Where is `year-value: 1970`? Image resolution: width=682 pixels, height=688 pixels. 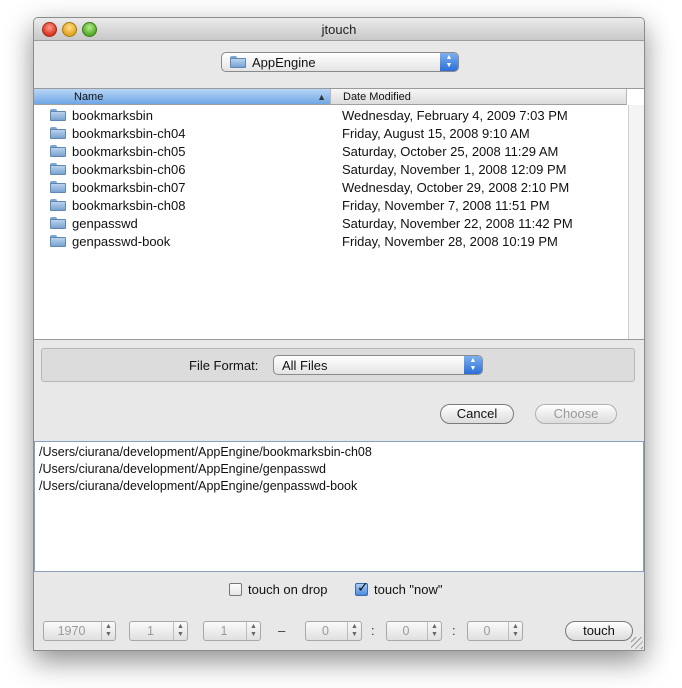 year-value: 1970 is located at coordinates (71, 631).